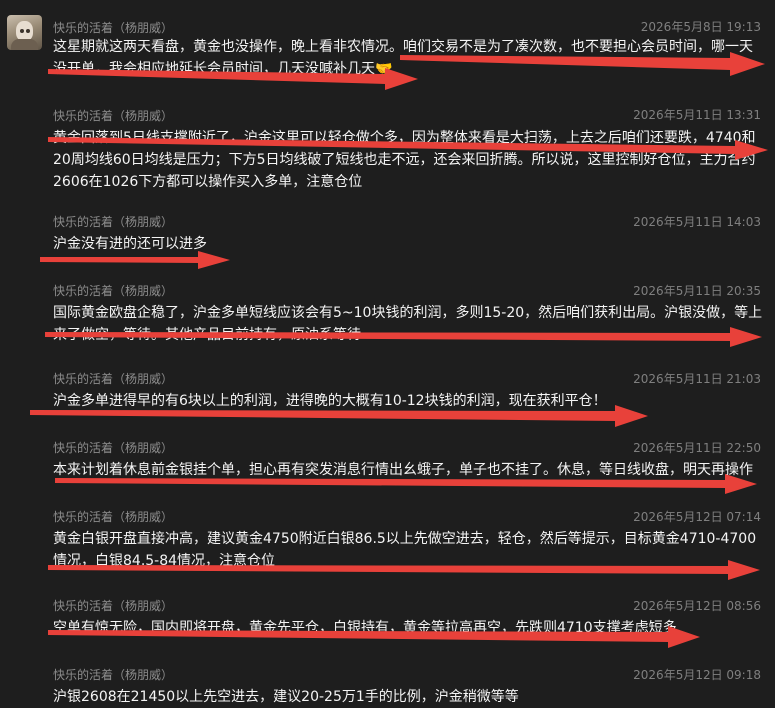  Describe the element at coordinates (700, 27) in the screenshot. I see `message-time: 2026年5月8日 19:13` at that location.